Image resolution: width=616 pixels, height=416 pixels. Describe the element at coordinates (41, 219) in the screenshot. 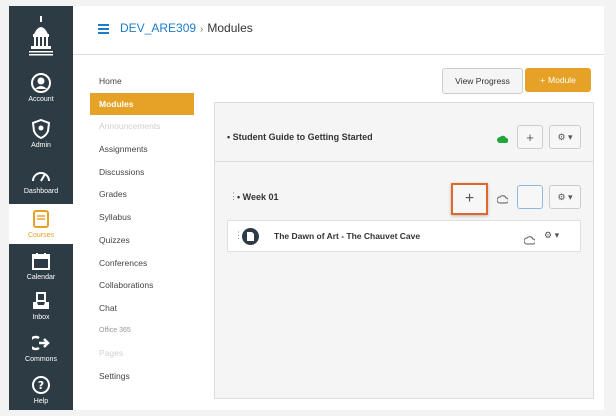

I see `book-icon` at that location.